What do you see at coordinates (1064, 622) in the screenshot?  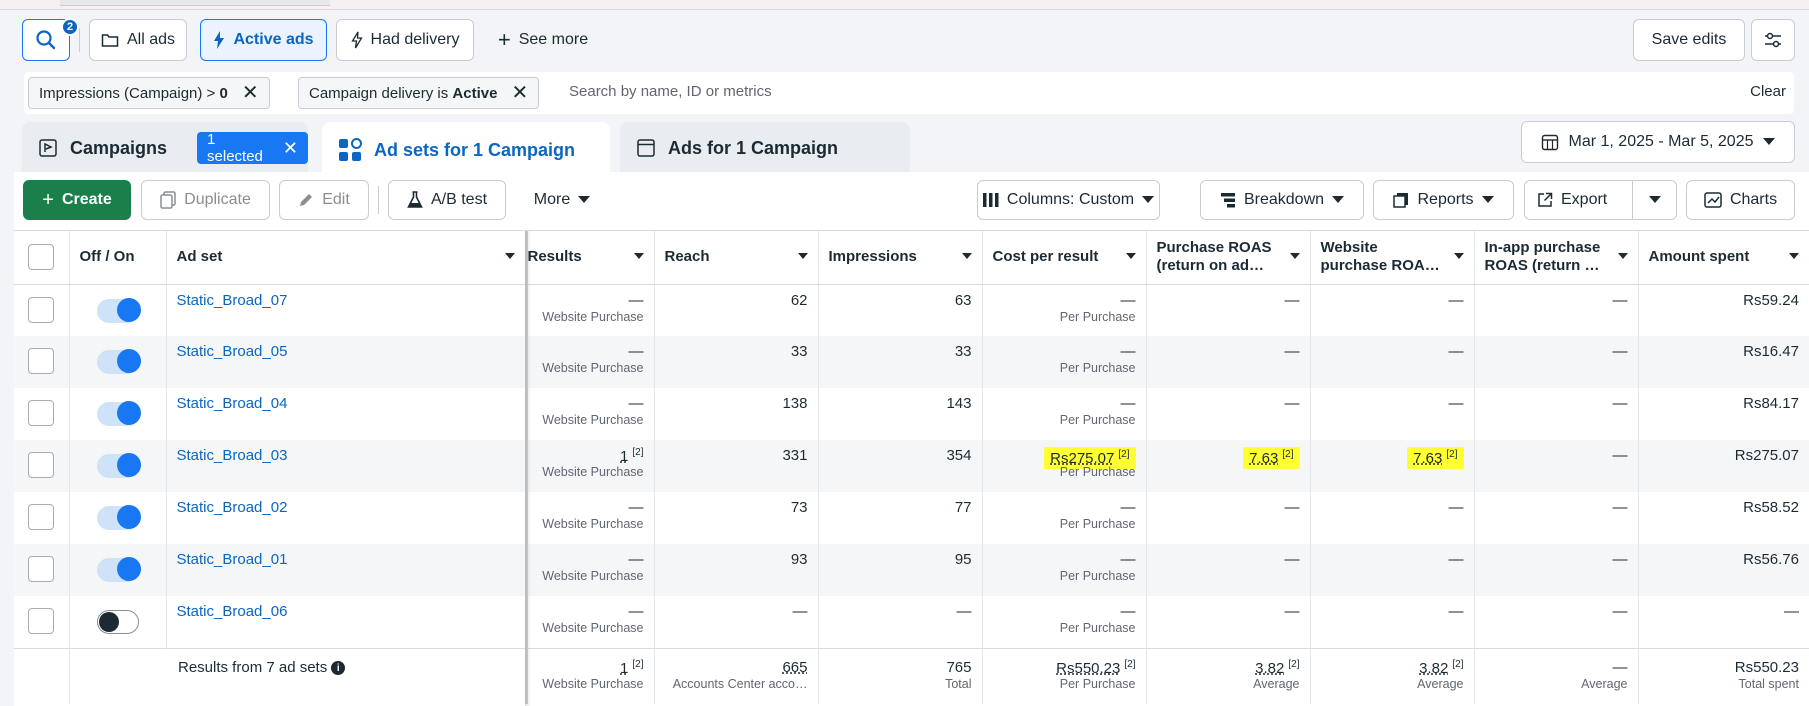 I see `cpr-cell: — Per Purchase` at bounding box center [1064, 622].